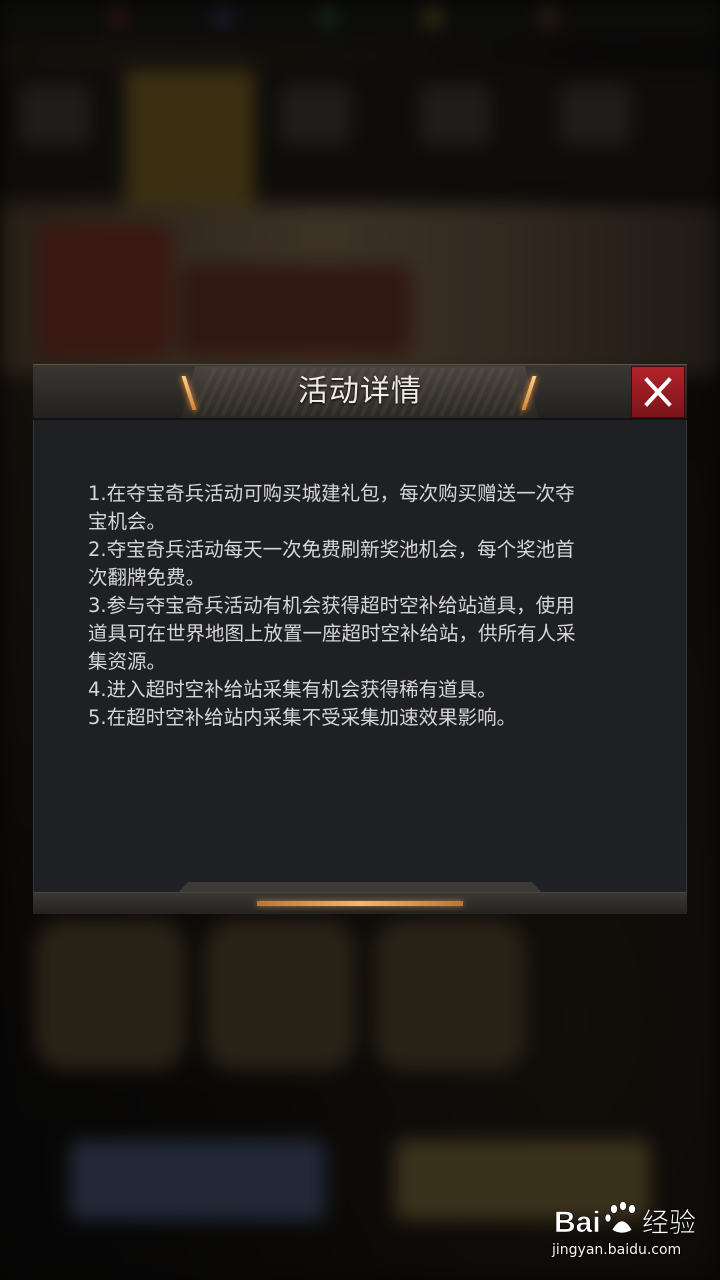  I want to click on close-button, so click(658, 392).